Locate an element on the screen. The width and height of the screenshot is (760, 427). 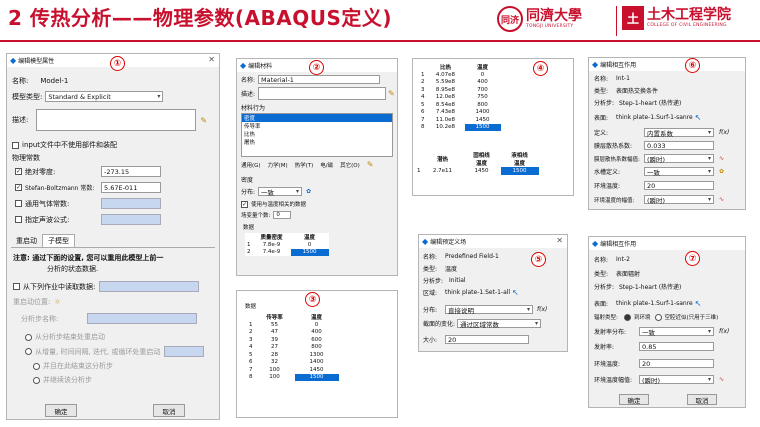
field-type: 温度 is located at coordinates (451, 269).